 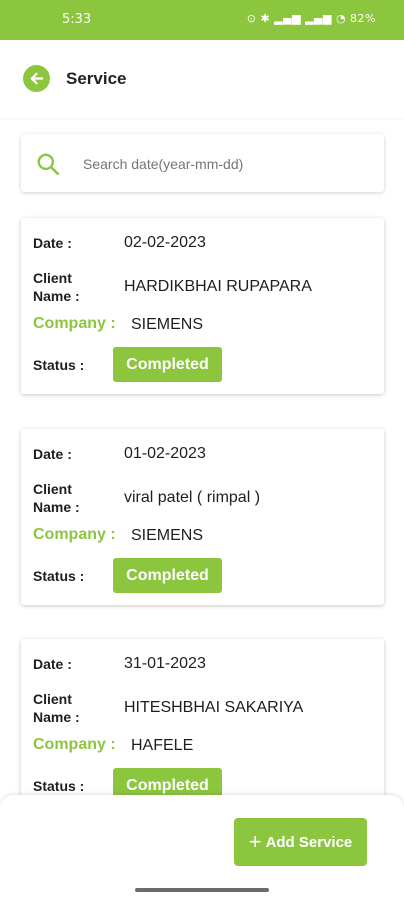 I want to click on arrow-left-icon, so click(x=37, y=78).